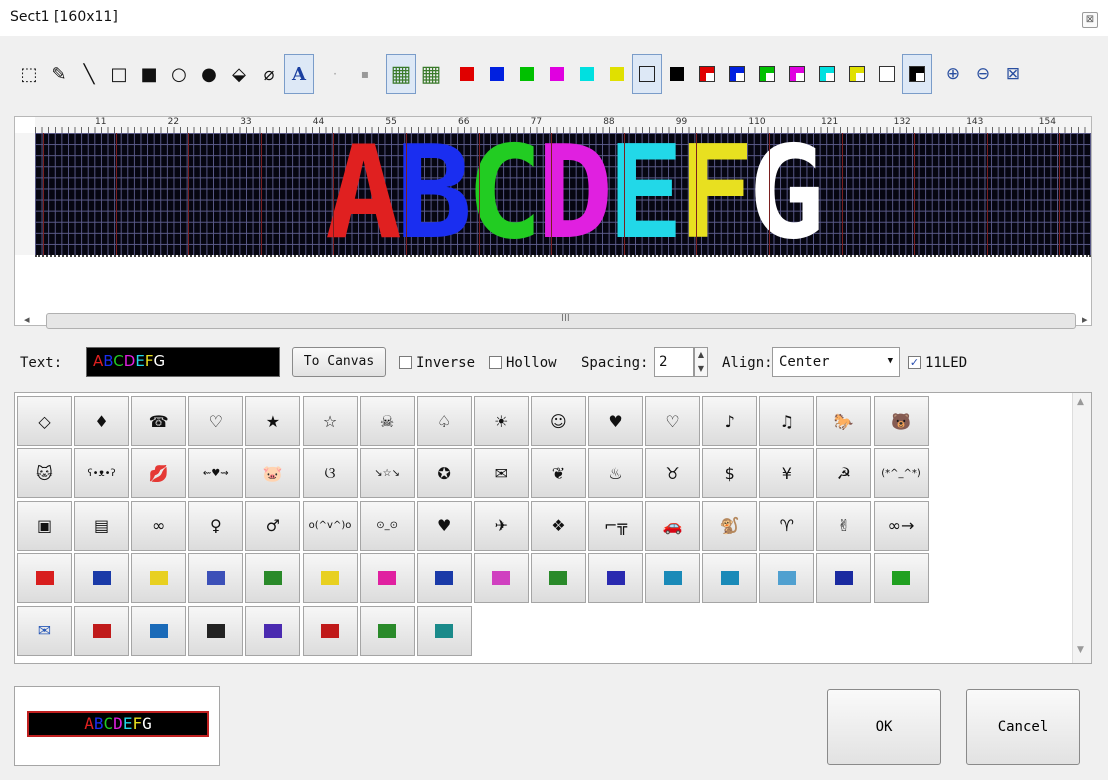  What do you see at coordinates (558, 525) in the screenshot?
I see `symbol-button: ❖` at bounding box center [558, 525].